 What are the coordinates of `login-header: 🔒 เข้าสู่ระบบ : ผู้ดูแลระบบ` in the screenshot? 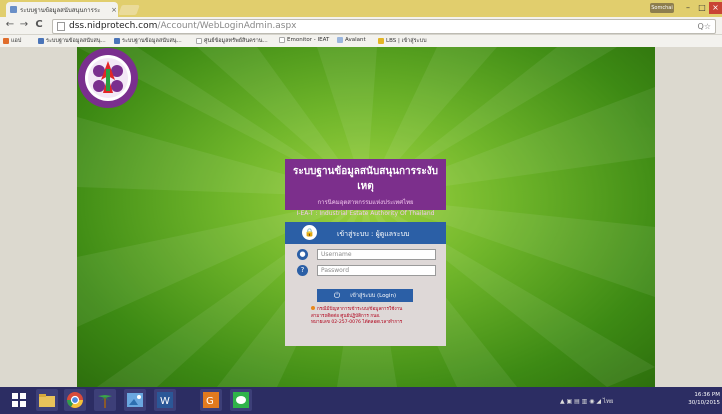 It's located at (365, 233).